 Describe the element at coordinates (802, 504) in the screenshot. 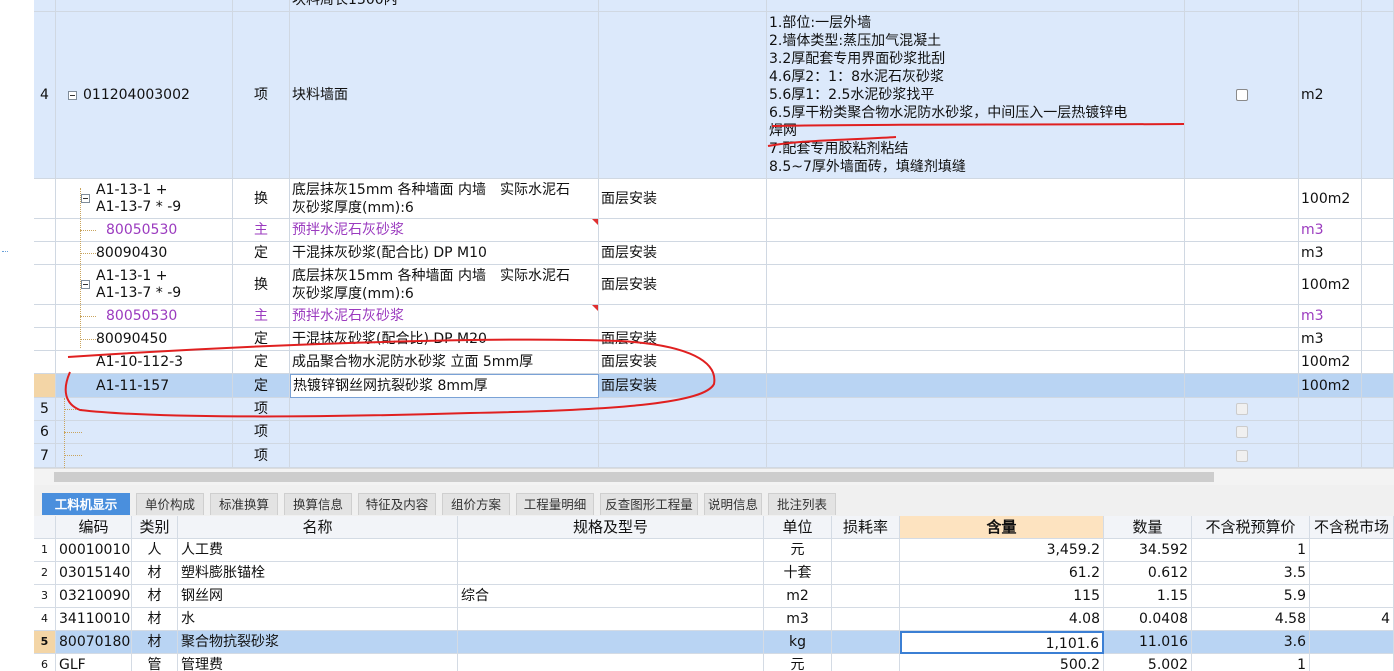

I see `tab-10: 批注列表` at that location.